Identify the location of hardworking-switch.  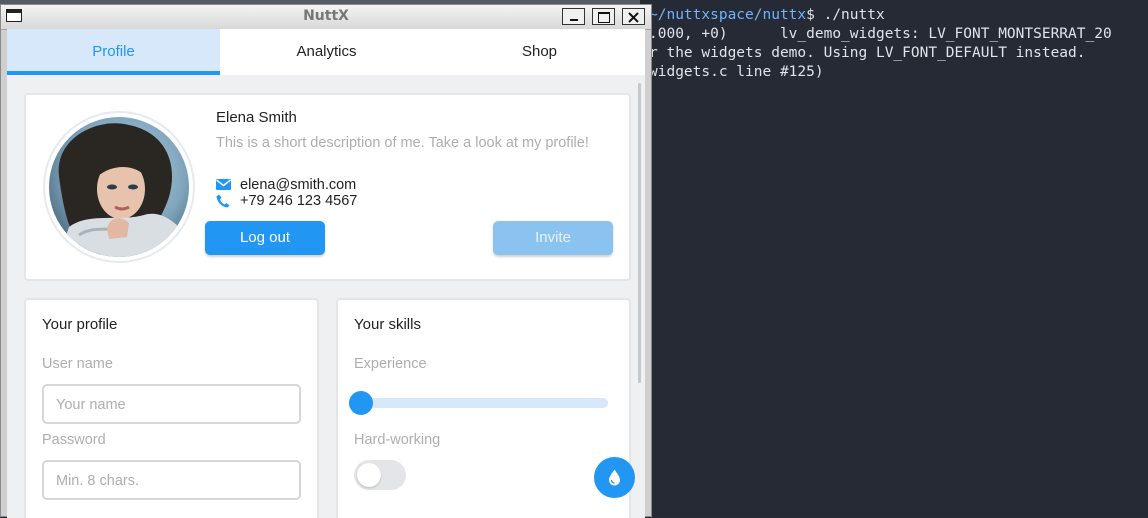
(380, 475).